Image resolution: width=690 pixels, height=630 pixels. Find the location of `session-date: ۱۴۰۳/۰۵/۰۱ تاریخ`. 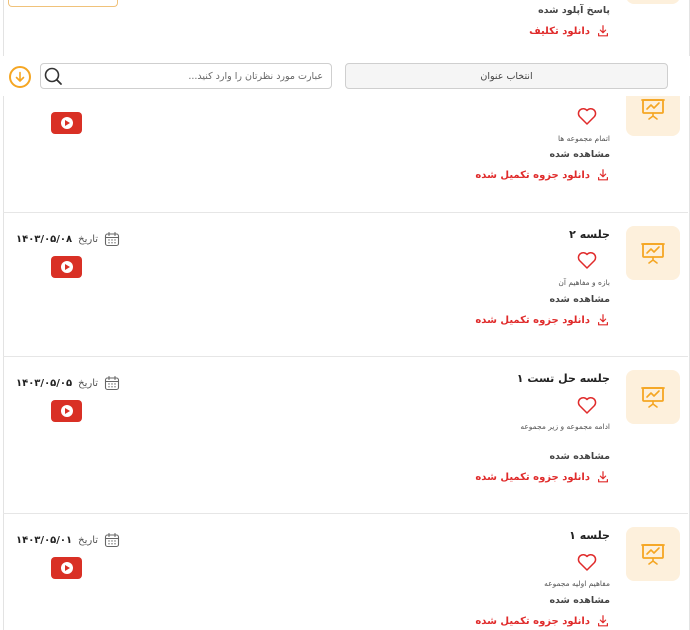

session-date: ۱۴۰۳/۰۵/۰۱ تاریخ is located at coordinates (68, 540).